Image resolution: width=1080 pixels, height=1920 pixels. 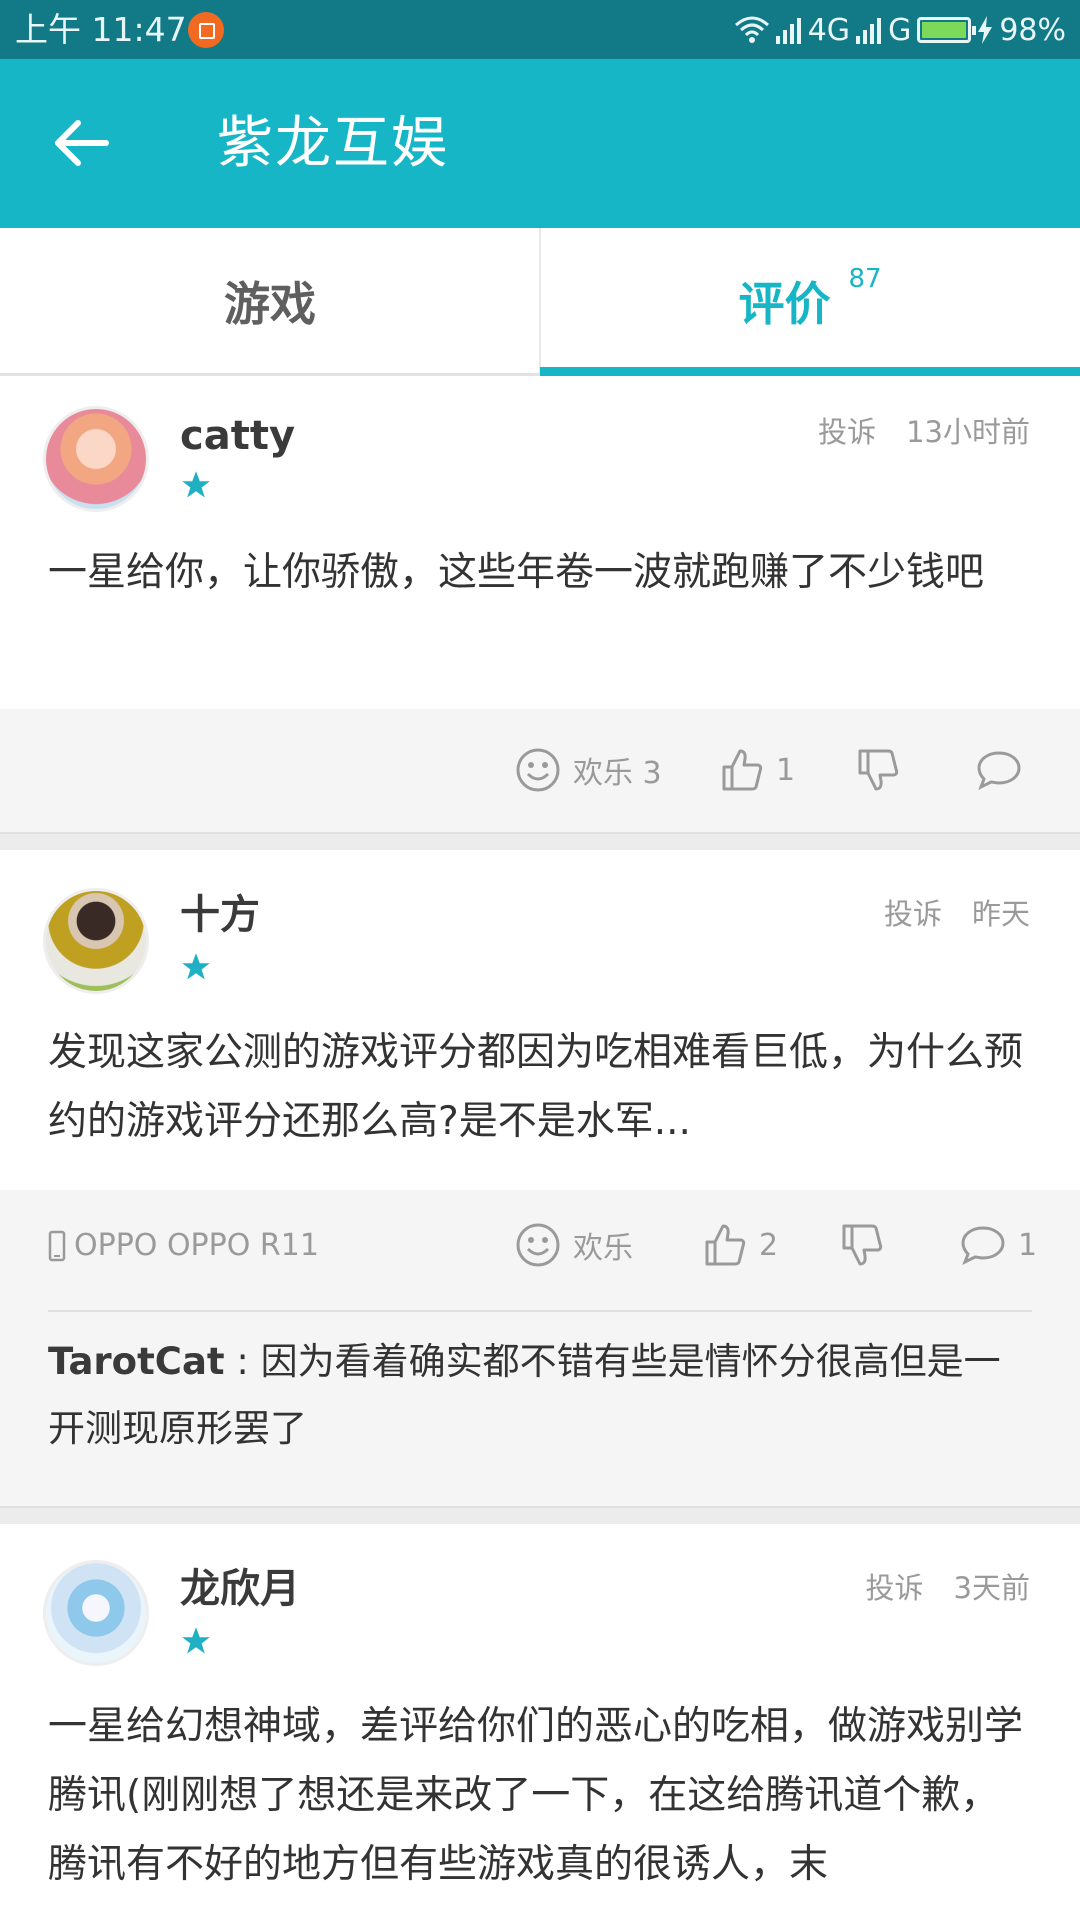 I want to click on notification-icon, so click(x=206, y=30).